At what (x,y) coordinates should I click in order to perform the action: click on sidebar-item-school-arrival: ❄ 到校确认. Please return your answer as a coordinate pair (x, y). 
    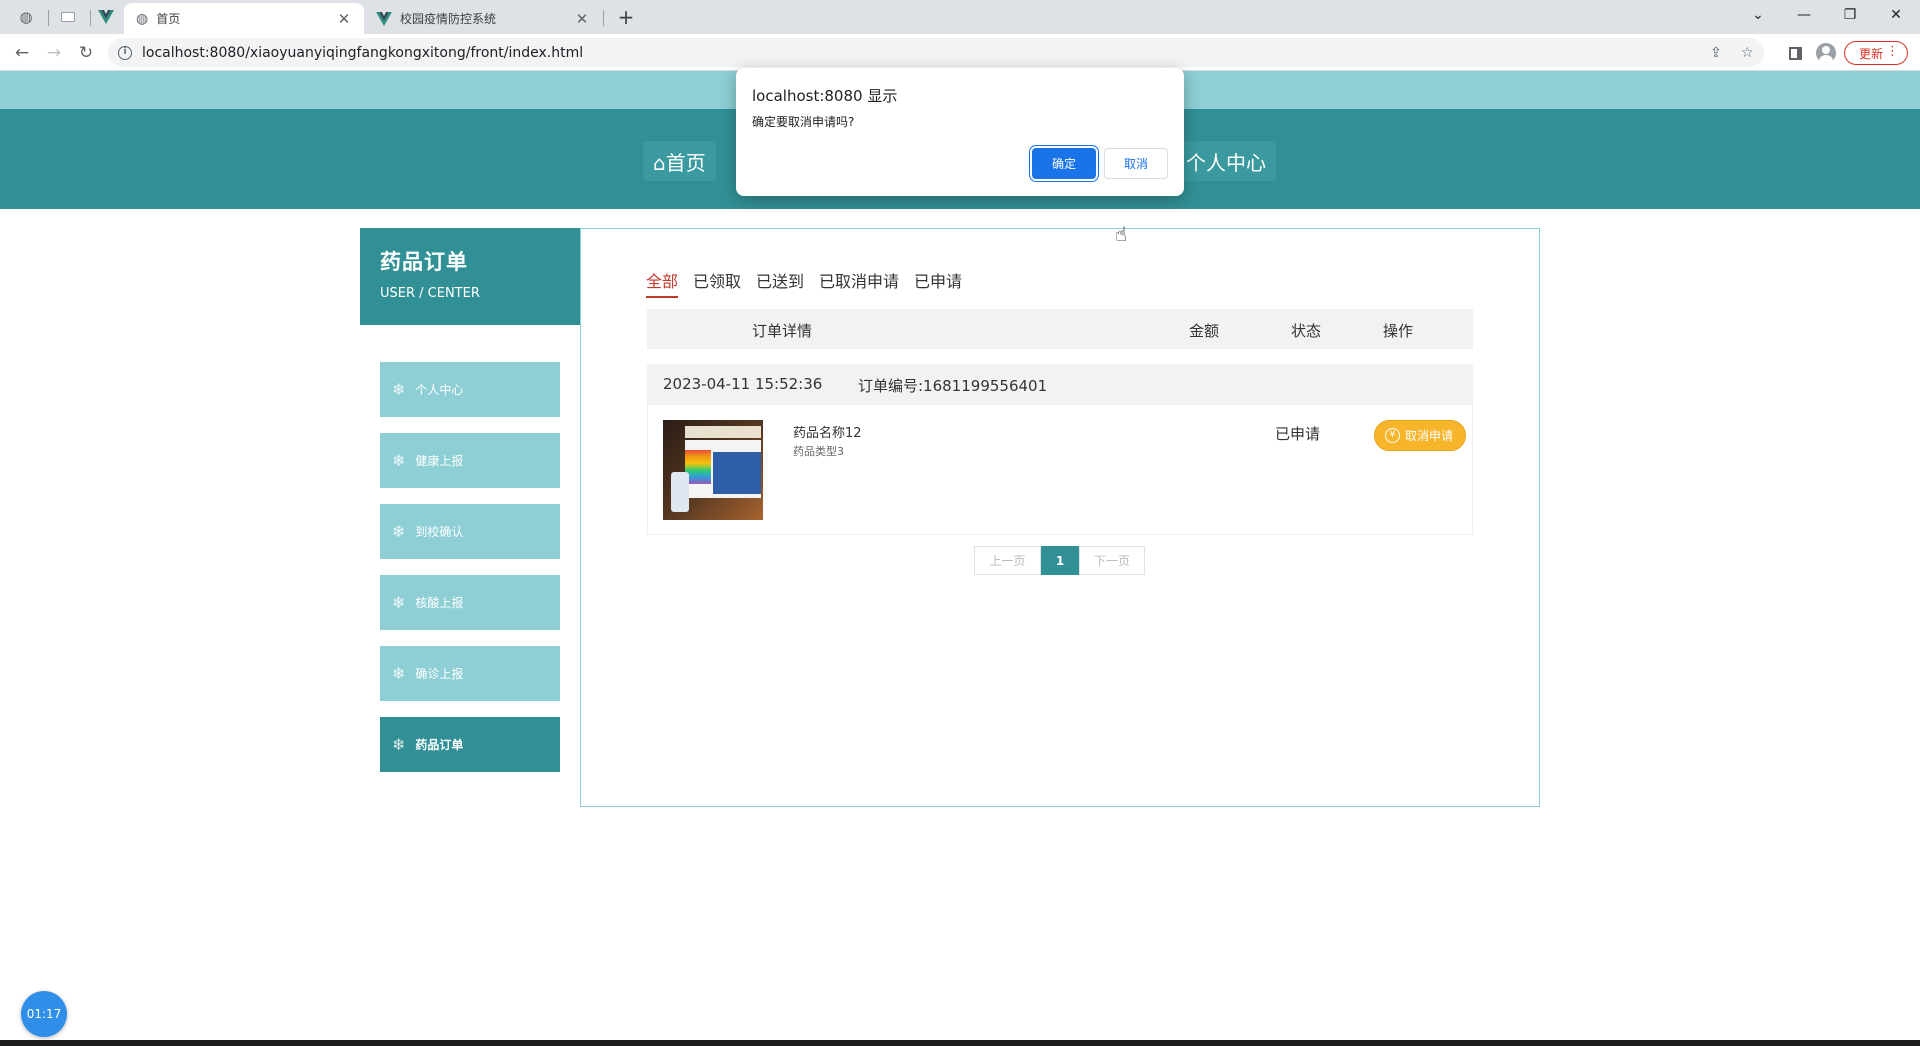
    Looking at the image, I should click on (470, 531).